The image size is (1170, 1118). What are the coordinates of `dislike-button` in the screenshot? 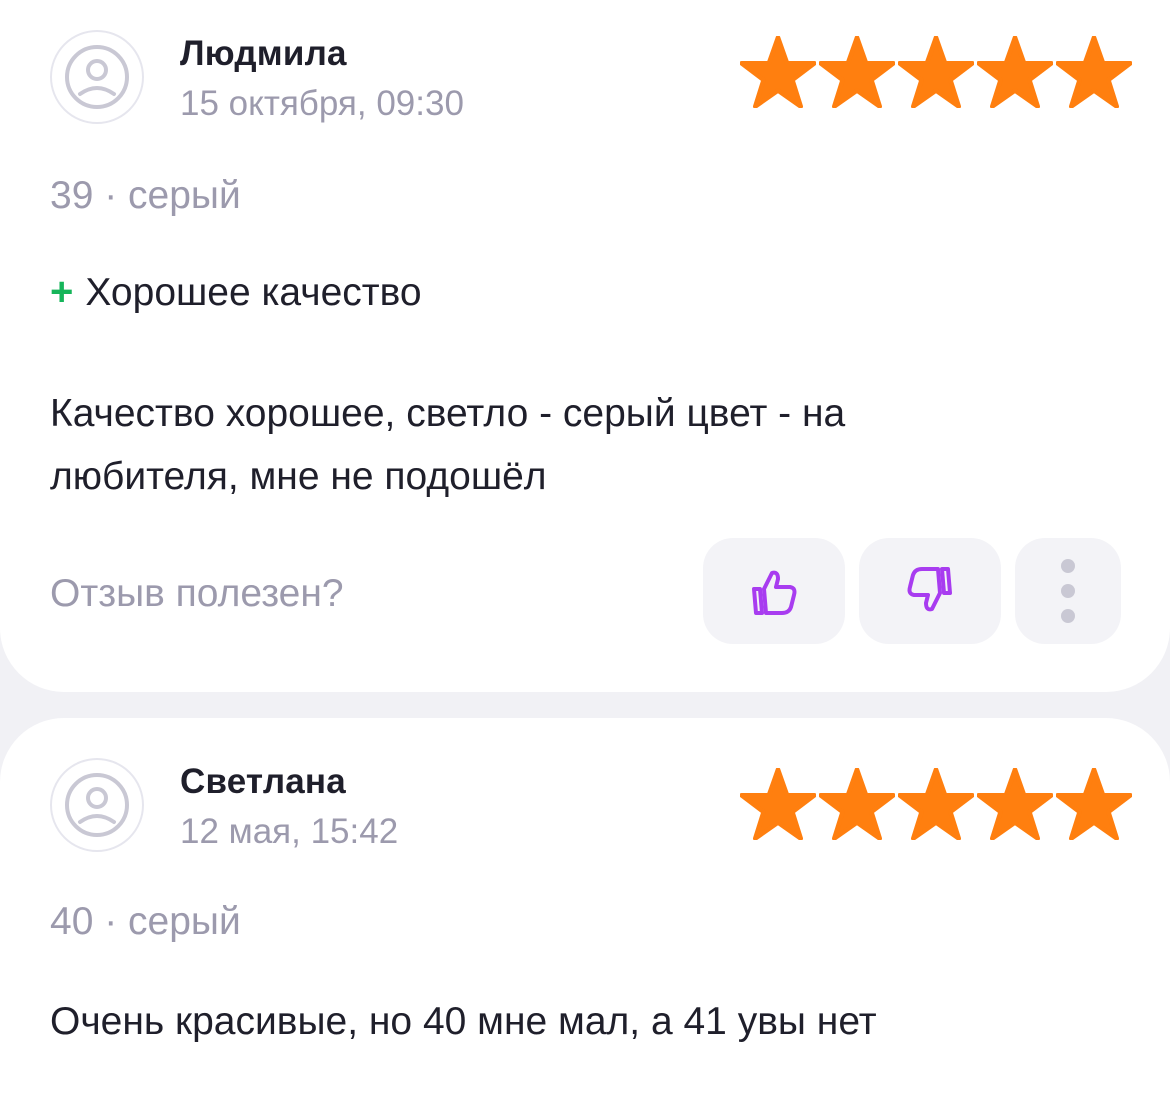 It's located at (930, 591).